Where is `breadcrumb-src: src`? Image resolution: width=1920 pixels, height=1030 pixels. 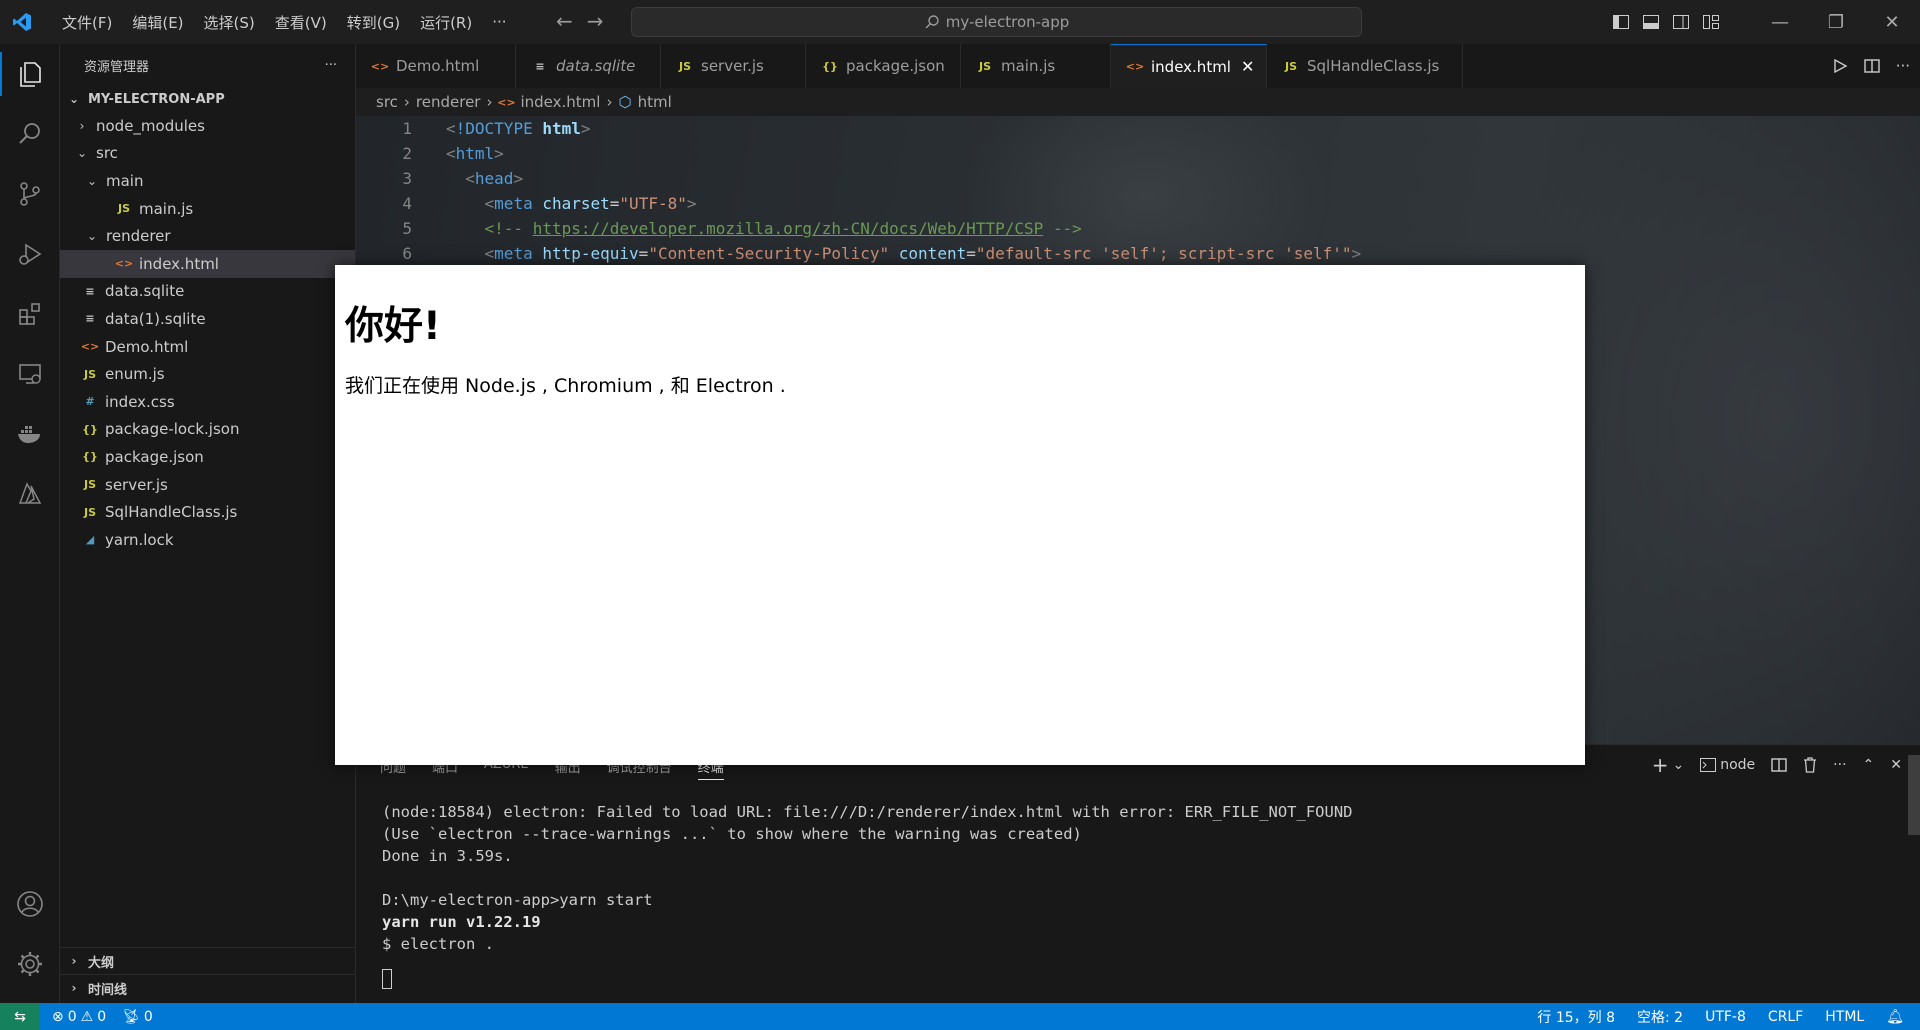
breadcrumb-src: src is located at coordinates (387, 102).